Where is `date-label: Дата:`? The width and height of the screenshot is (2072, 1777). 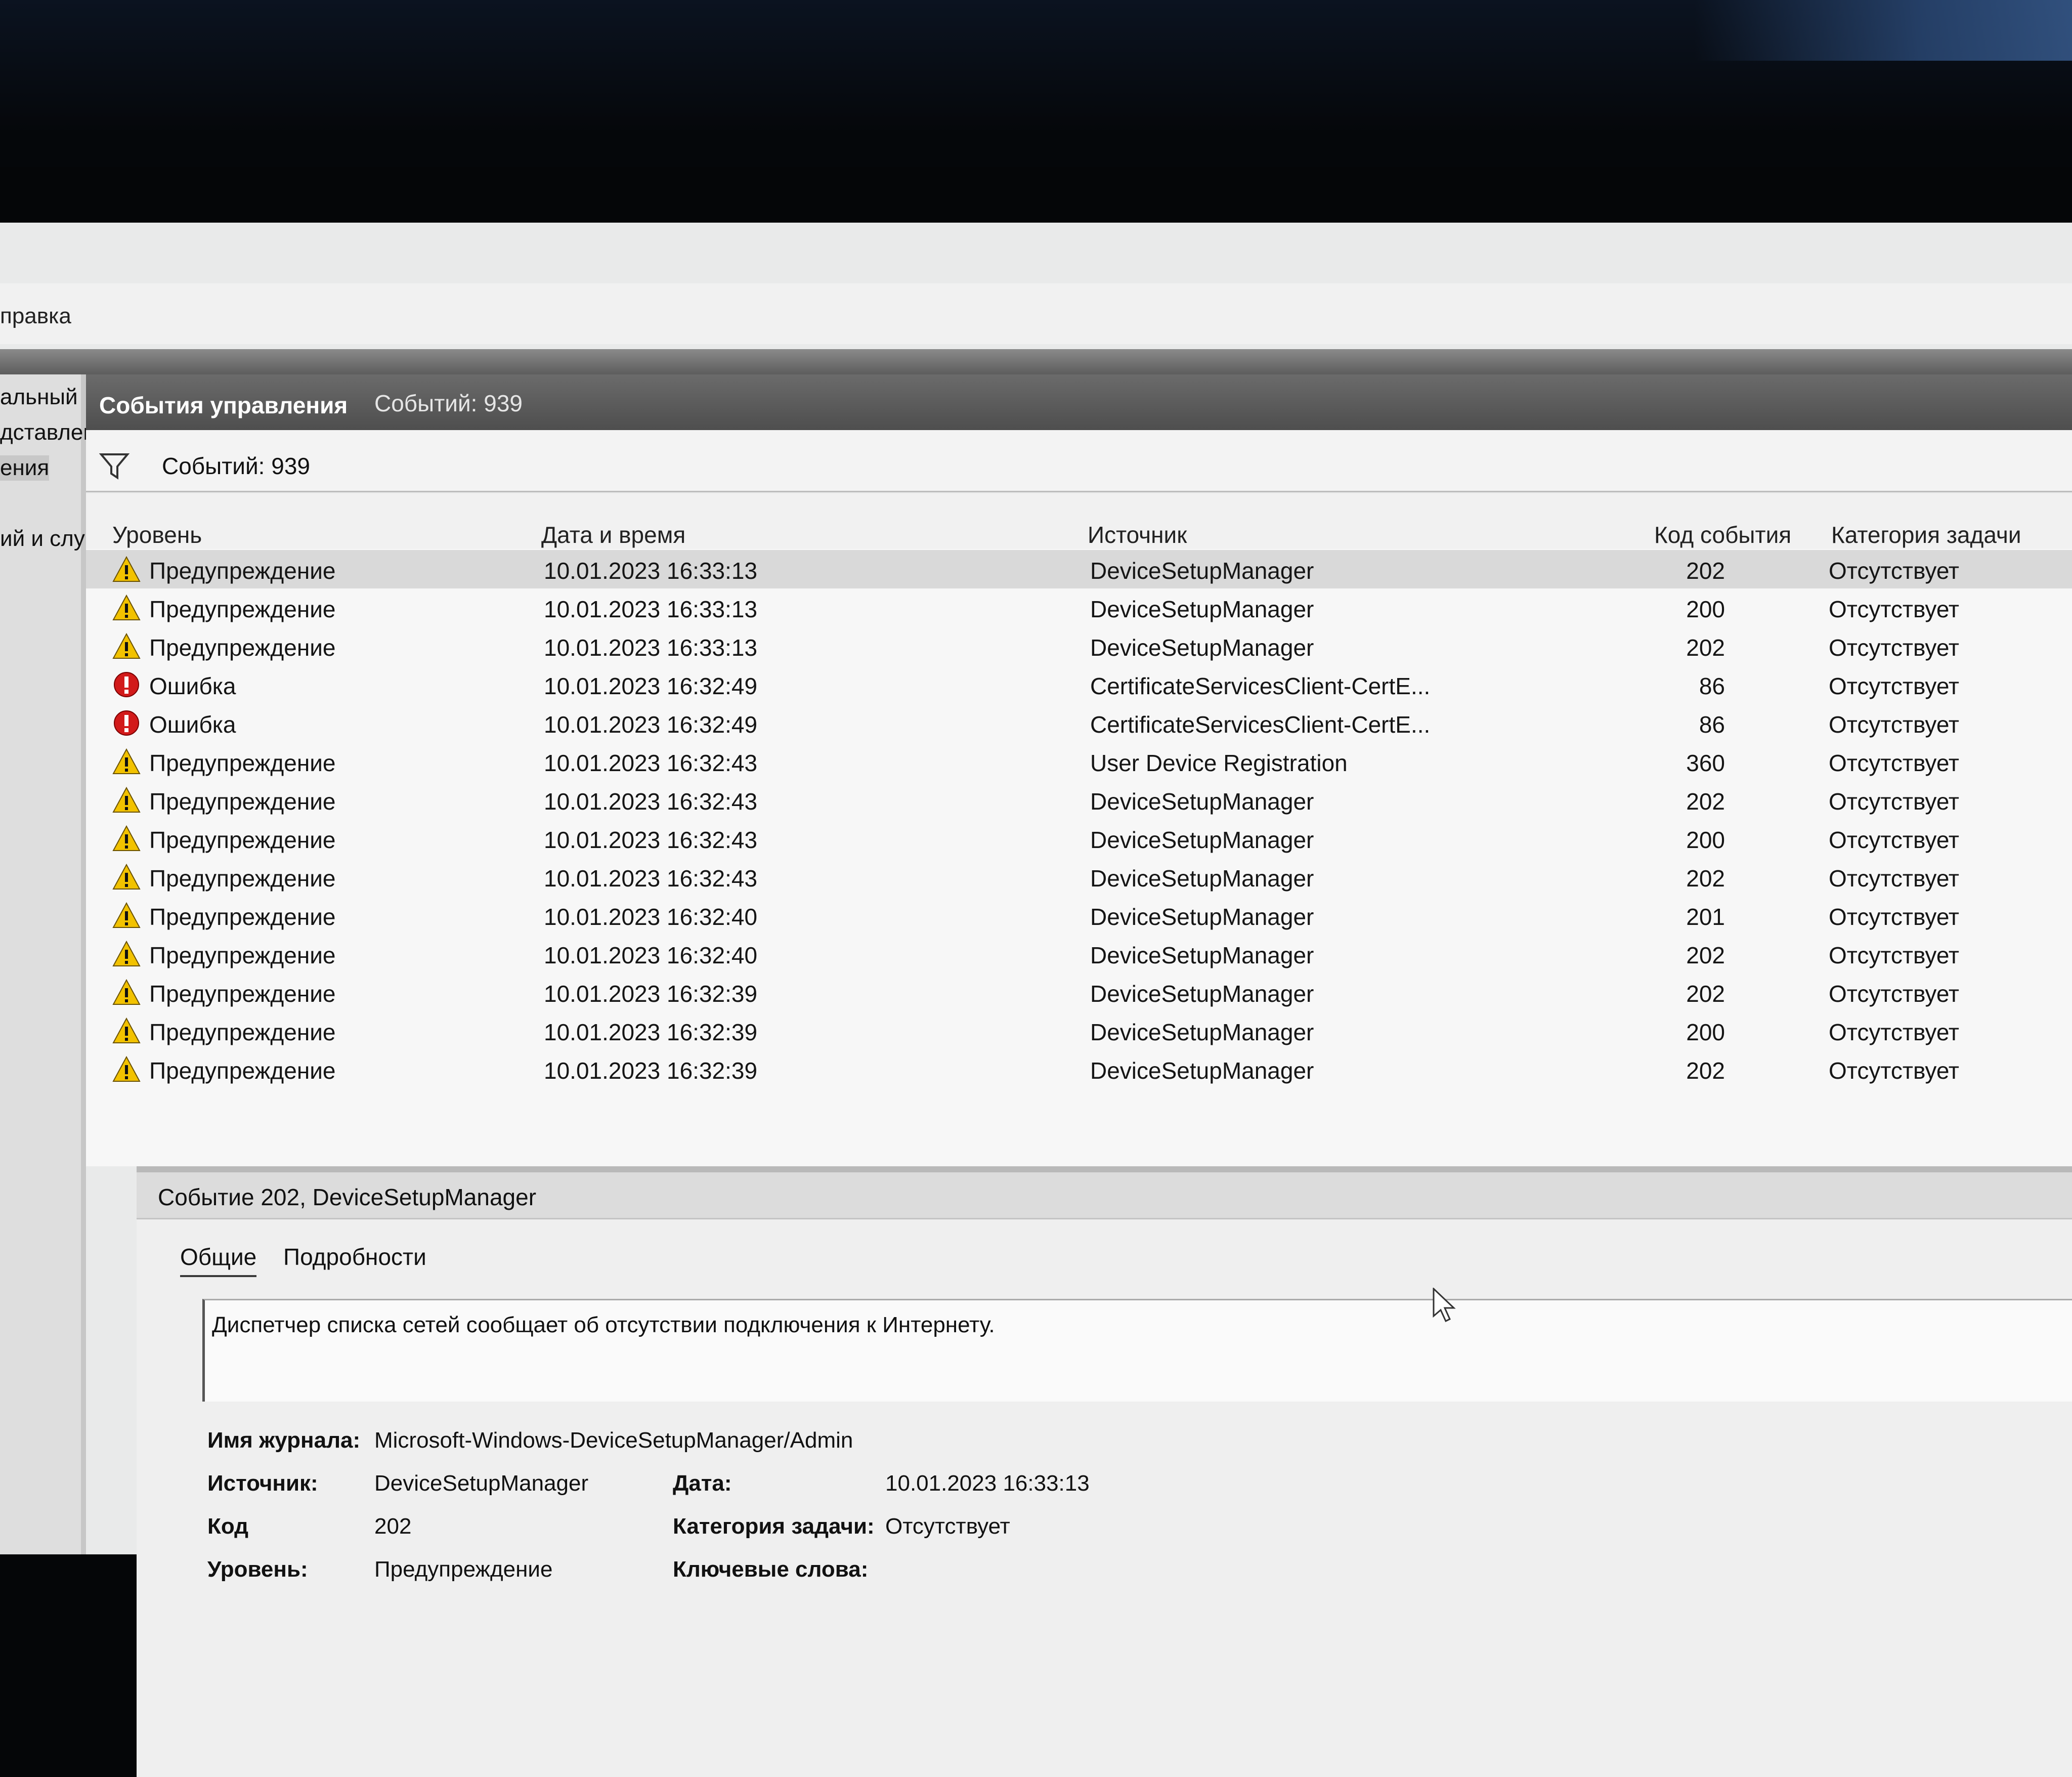
date-label: Дата: is located at coordinates (703, 1483).